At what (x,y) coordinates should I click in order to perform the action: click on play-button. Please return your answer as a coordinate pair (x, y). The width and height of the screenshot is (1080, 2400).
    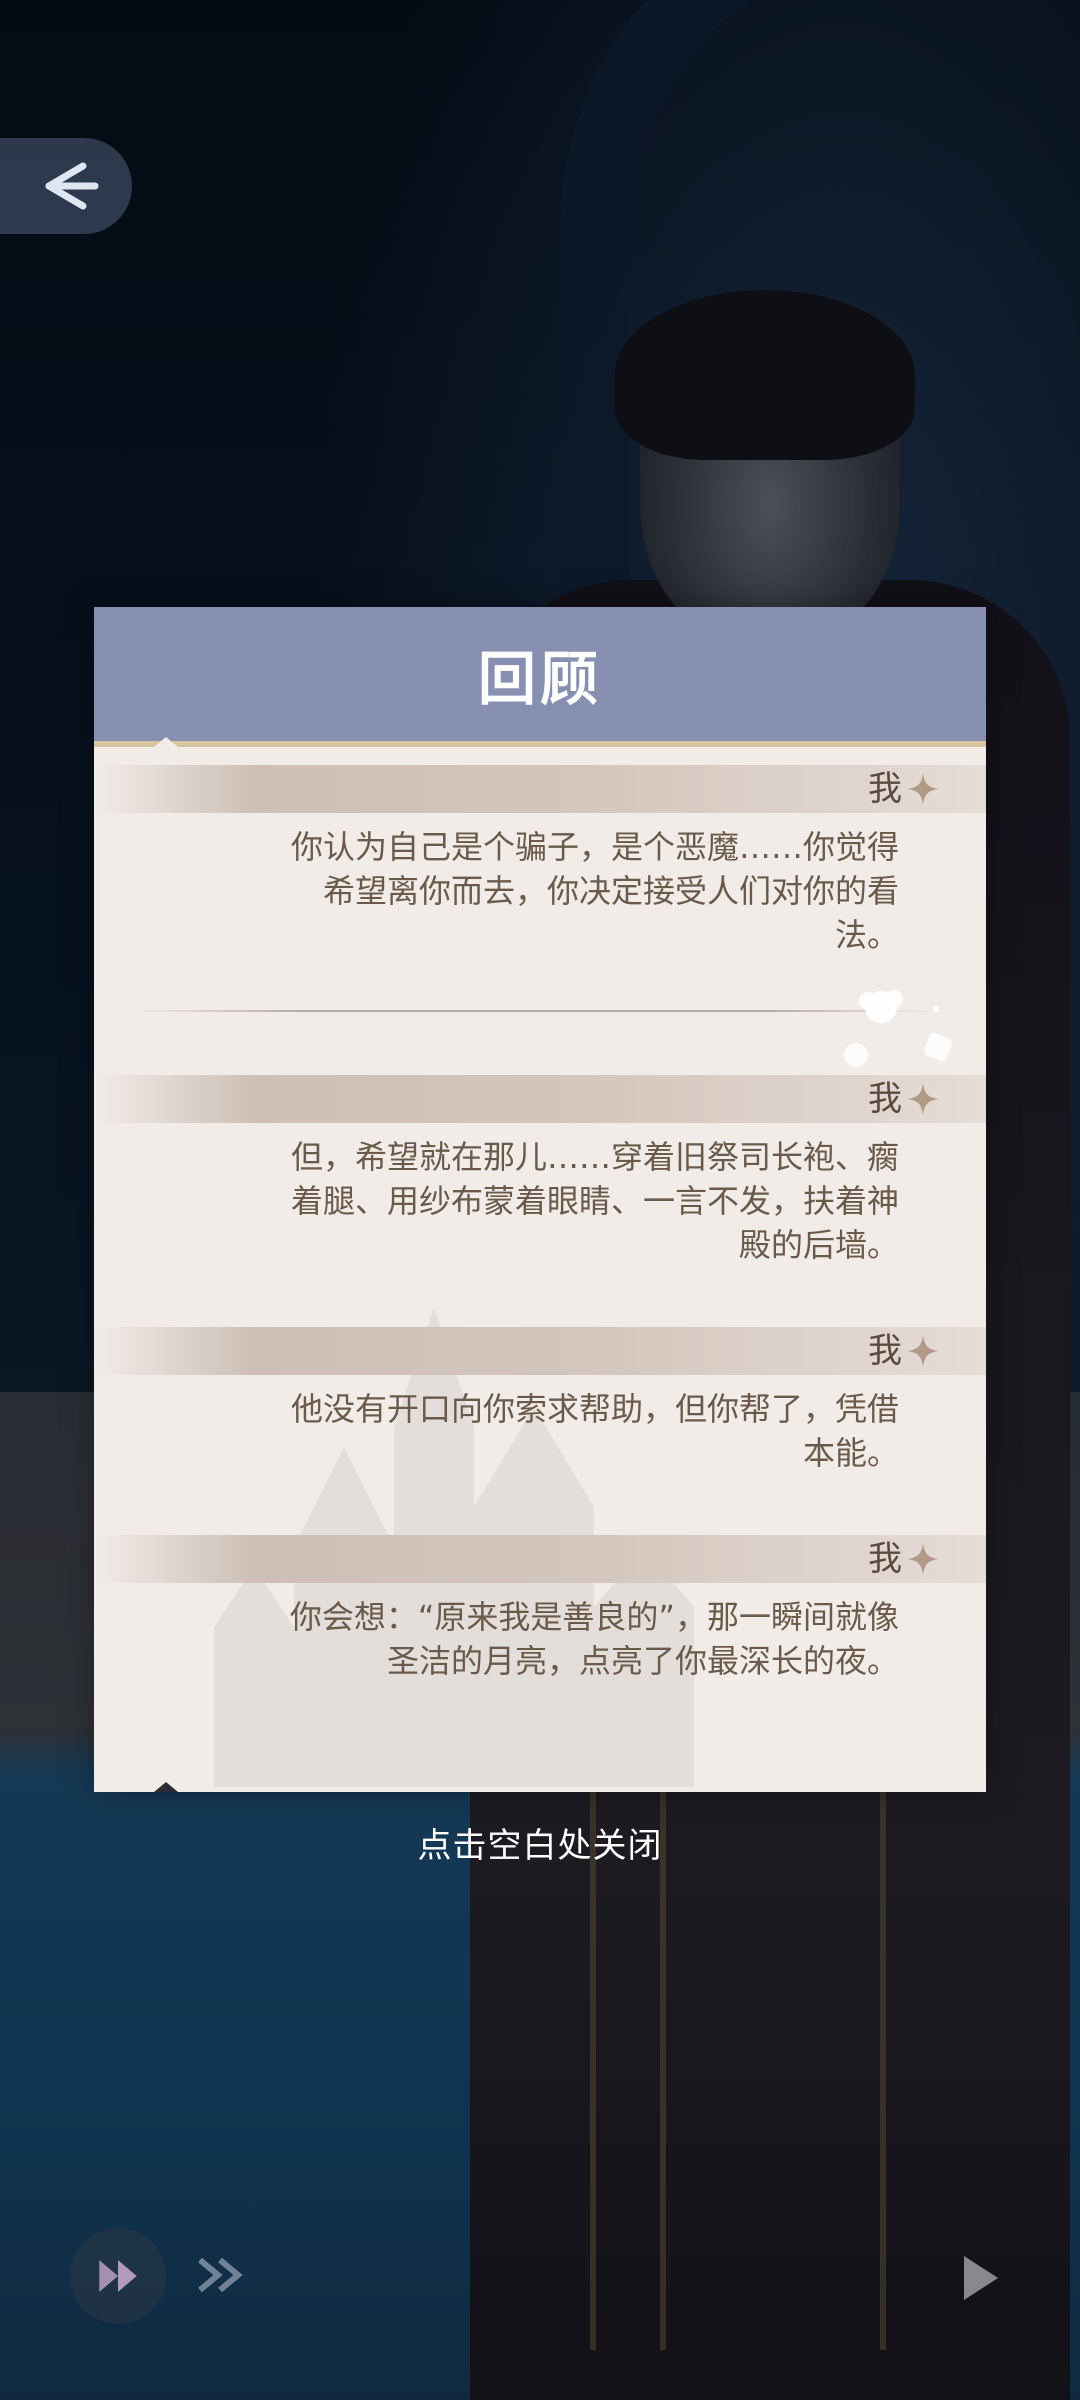
    Looking at the image, I should click on (978, 2278).